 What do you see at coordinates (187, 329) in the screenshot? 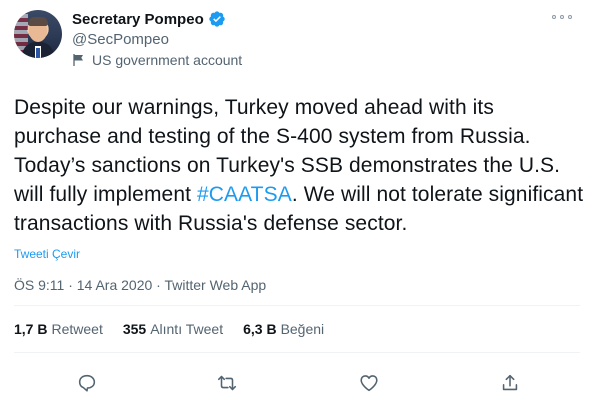
I see `quotes-label: Alıntı Tweet` at bounding box center [187, 329].